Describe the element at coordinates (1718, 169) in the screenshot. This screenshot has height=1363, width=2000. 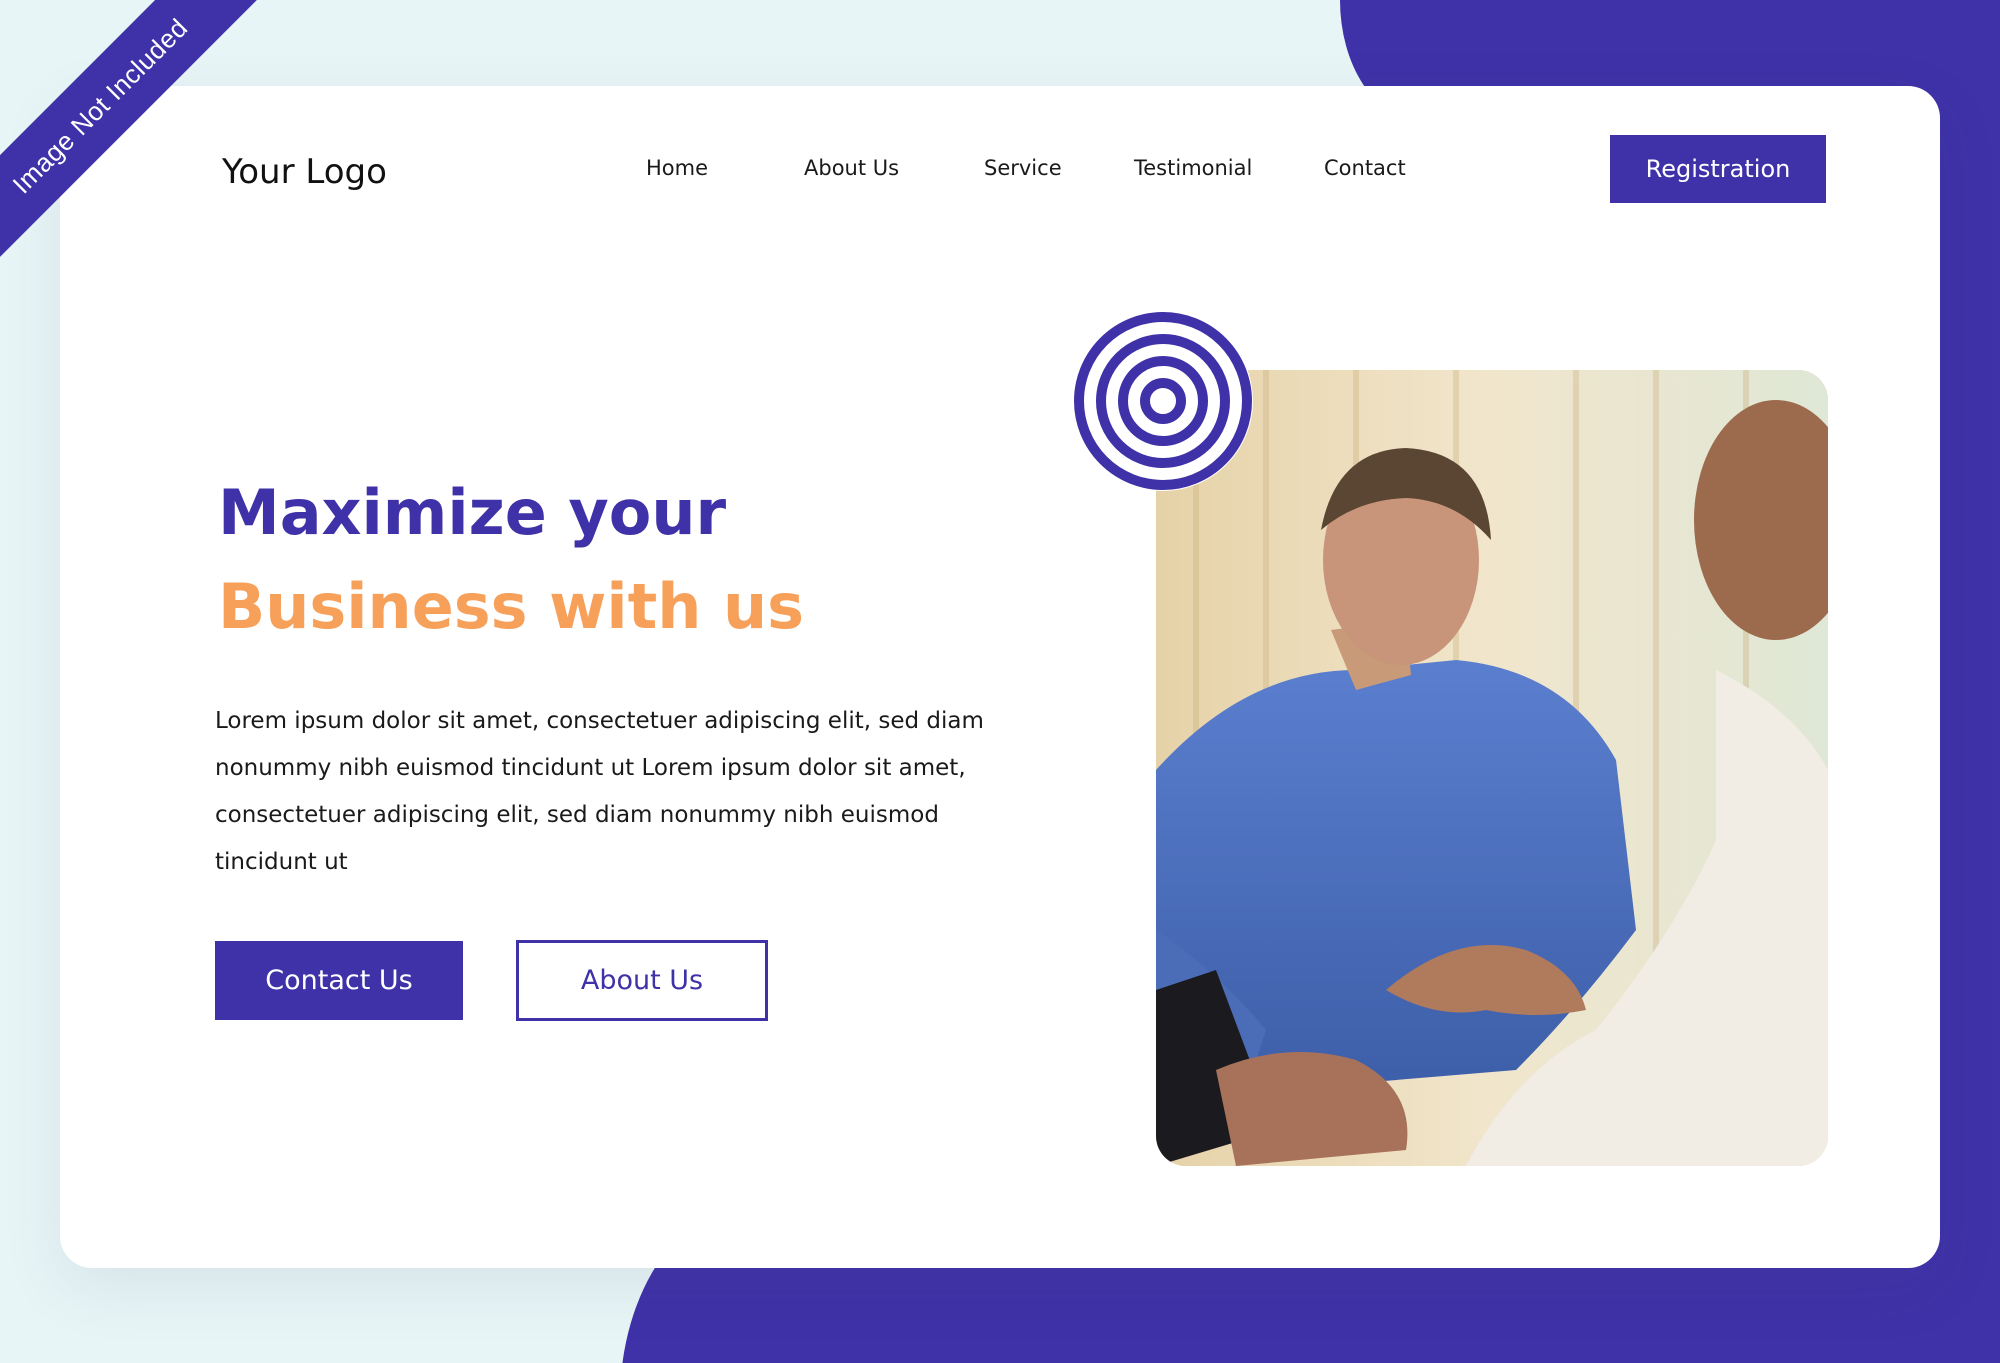
I see `registration-button: Registration` at that location.